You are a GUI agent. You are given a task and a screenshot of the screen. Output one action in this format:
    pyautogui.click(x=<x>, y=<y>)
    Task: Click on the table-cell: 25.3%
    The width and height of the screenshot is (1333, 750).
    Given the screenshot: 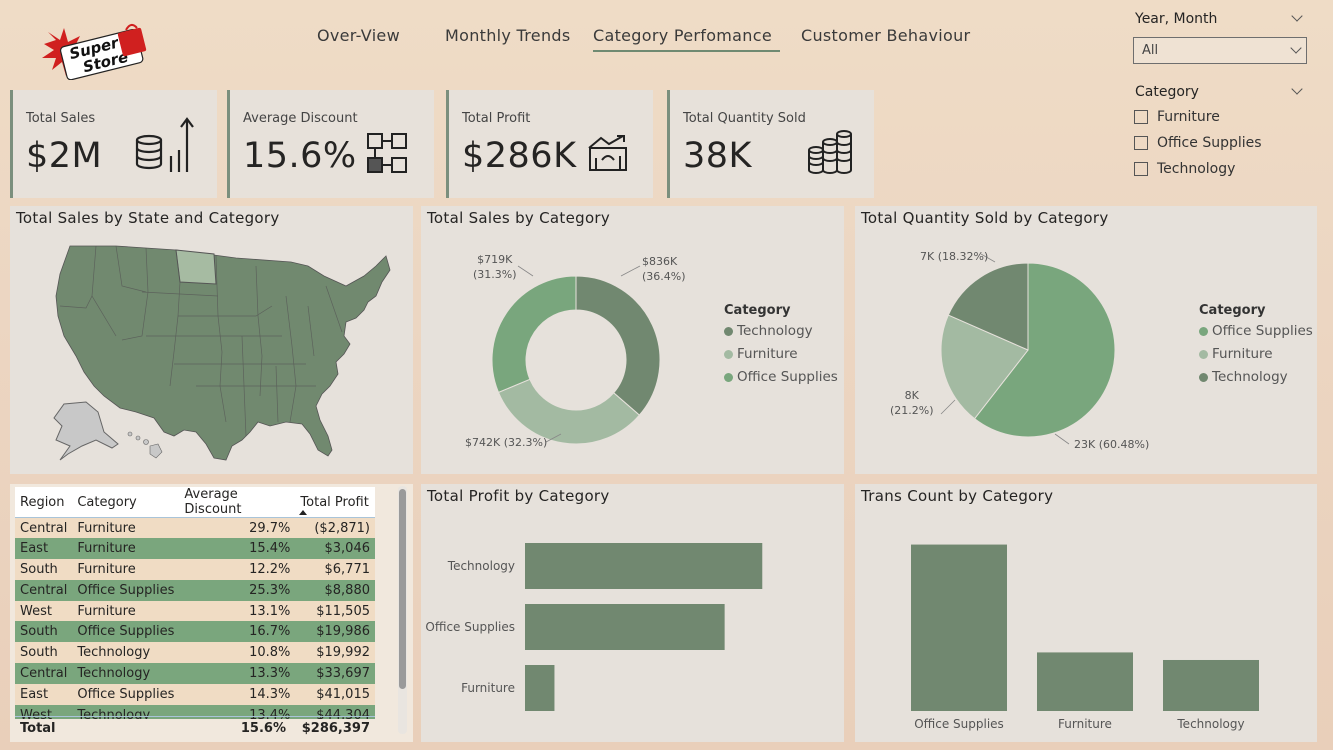 What is the action you would take?
    pyautogui.click(x=270, y=590)
    